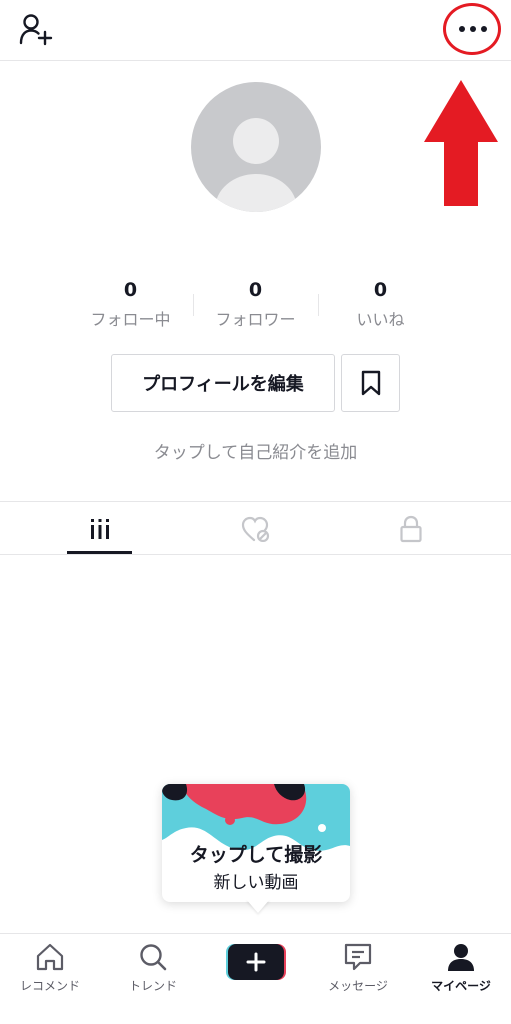 The width and height of the screenshot is (511, 1024). I want to click on stat-followers-value: 0, so click(255, 290).